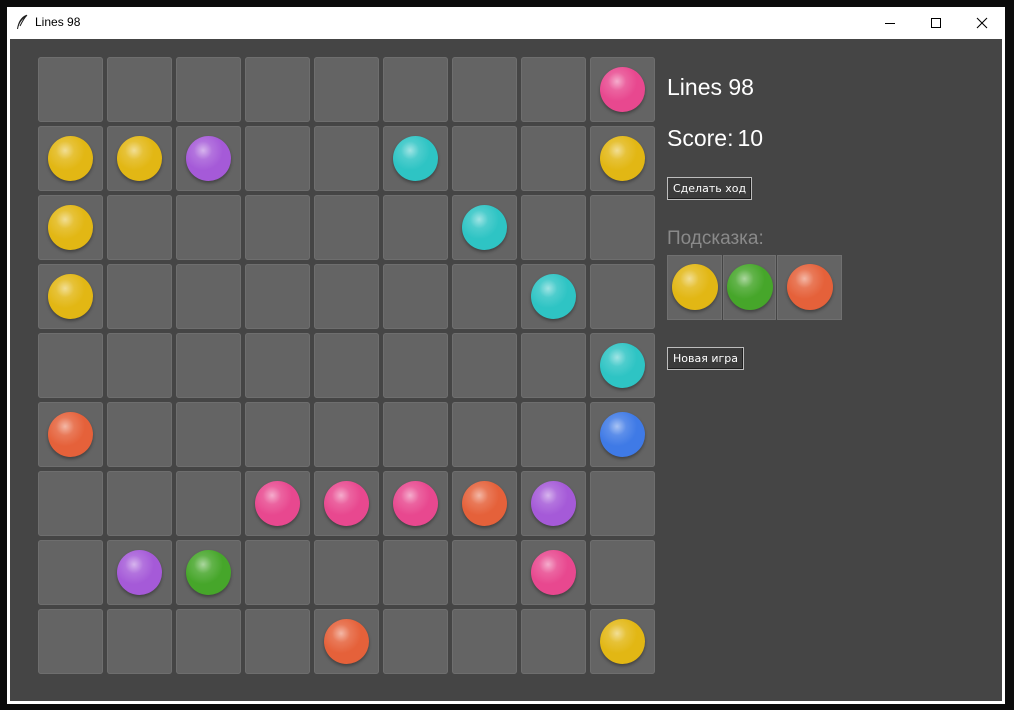  I want to click on maximize-button, so click(936, 22).